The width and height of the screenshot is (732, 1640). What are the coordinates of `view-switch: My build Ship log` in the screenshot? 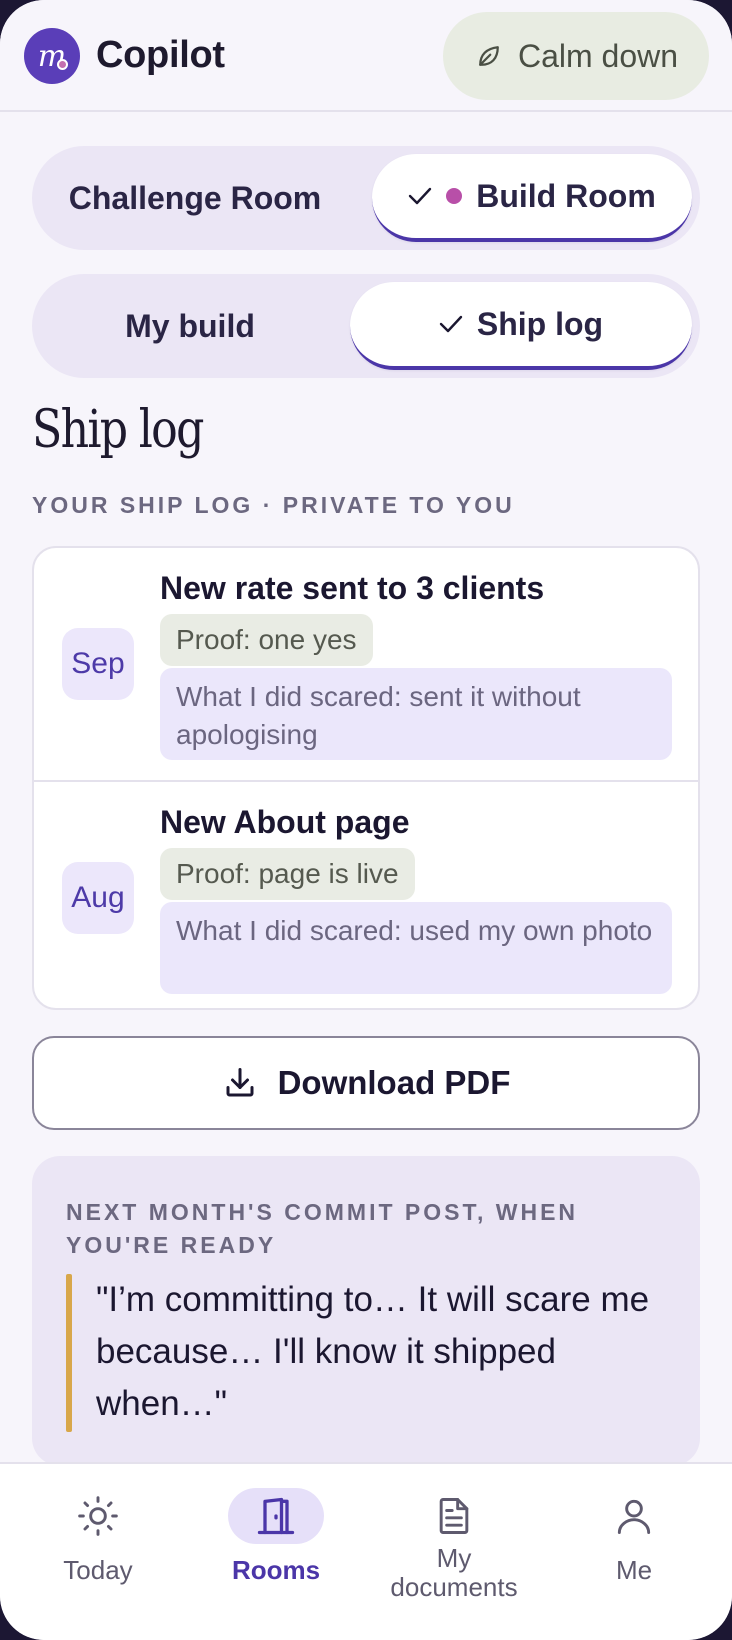 It's located at (366, 326).